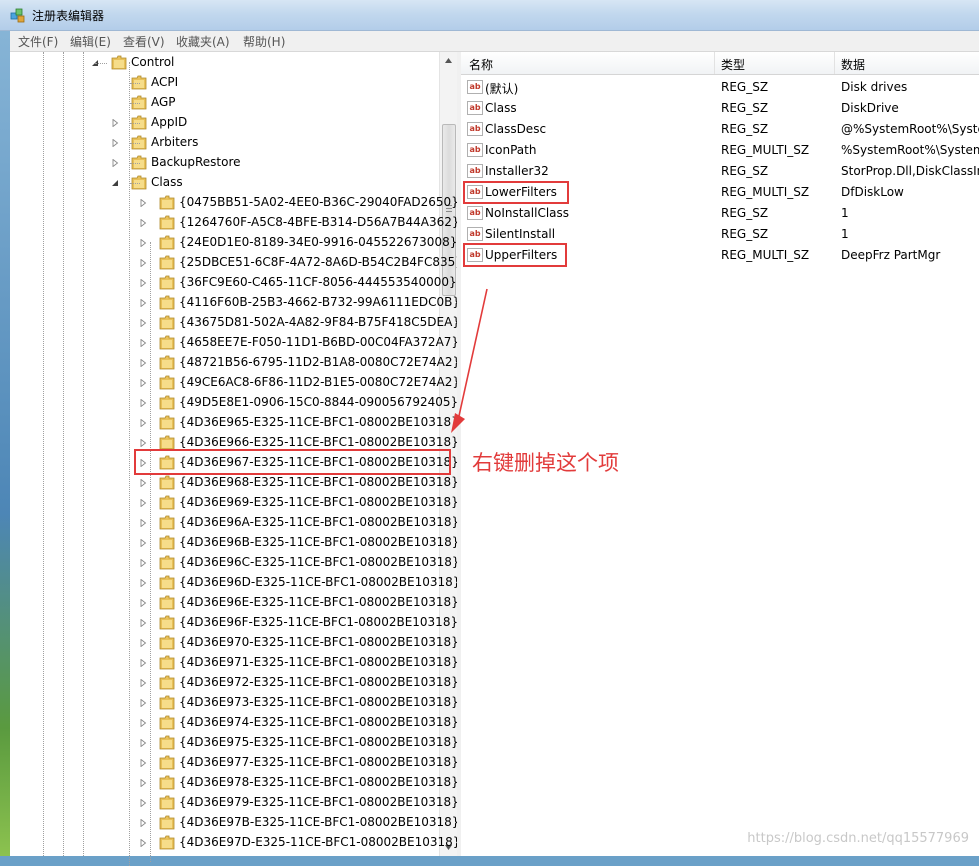 This screenshot has width=979, height=866. I want to click on tree-item-class-key-1: {1264760F-A5C8-4BFE-B314-D56A7B44A362}, so click(235, 223).